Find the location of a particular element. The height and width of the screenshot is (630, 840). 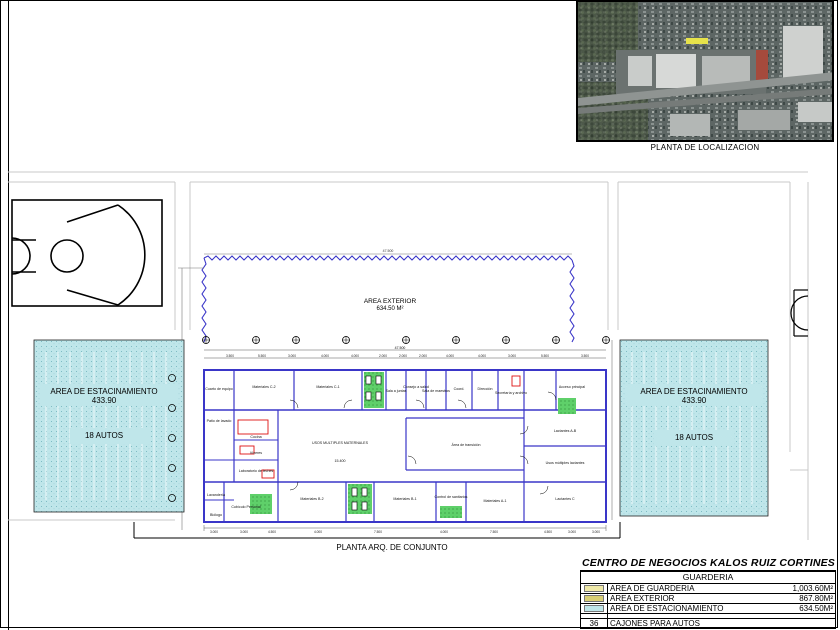

top-dim-3: 4.000 is located at coordinates (325, 356).